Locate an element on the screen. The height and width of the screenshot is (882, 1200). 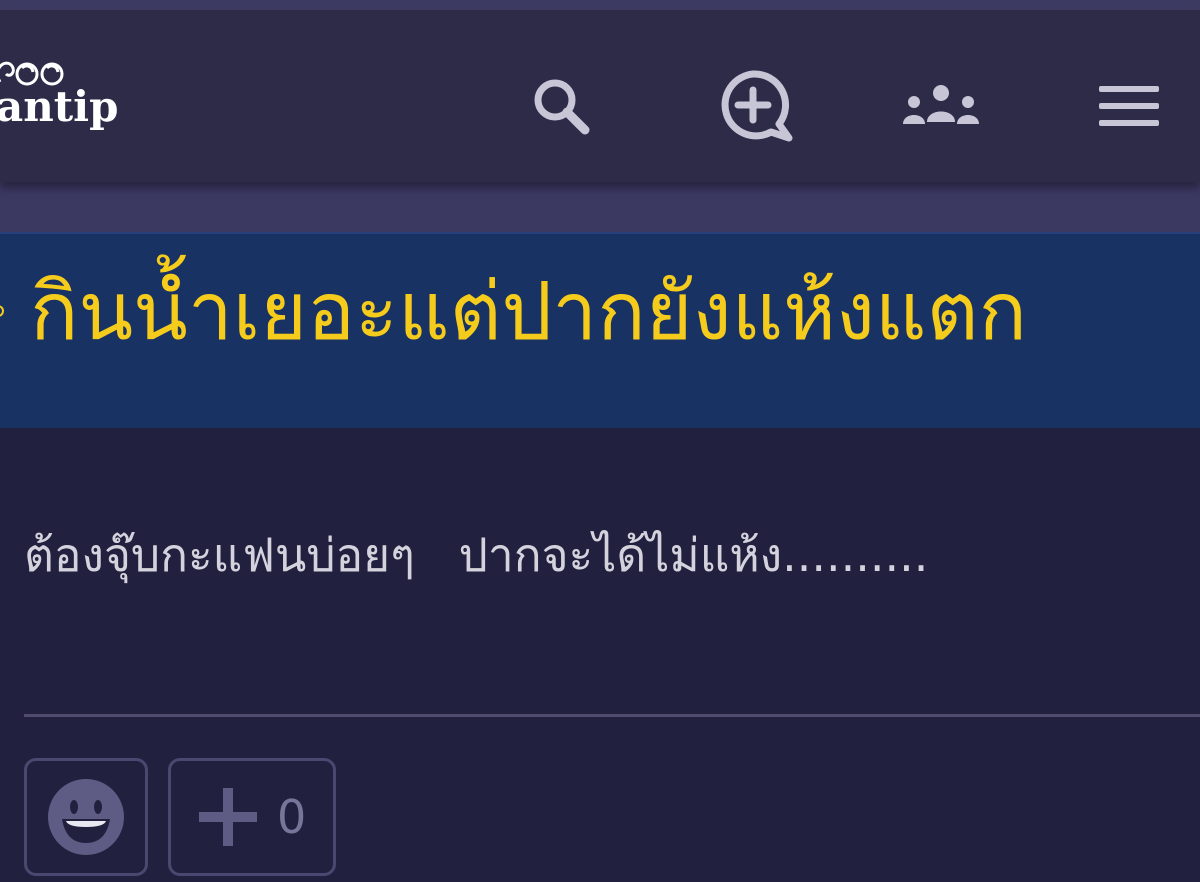
vote-count: 0 is located at coordinates (292, 817).